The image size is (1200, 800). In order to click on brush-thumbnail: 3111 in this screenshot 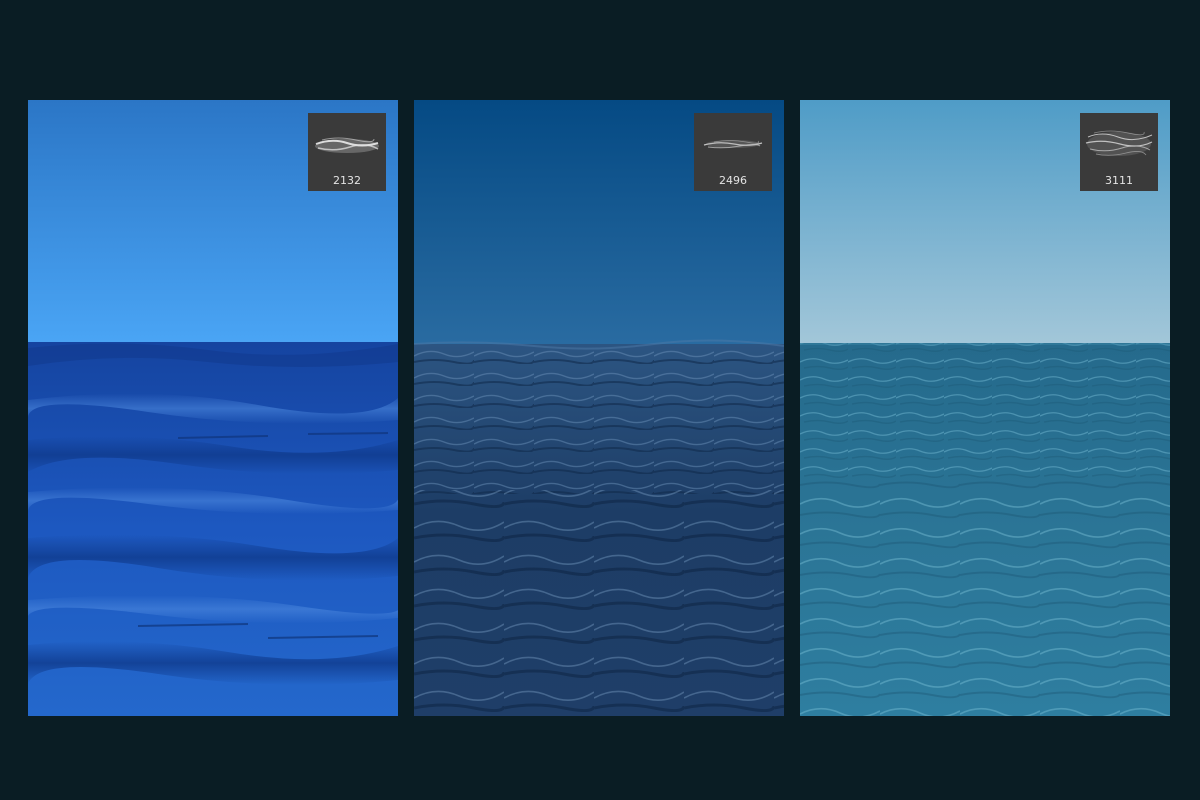, I will do `click(1119, 152)`.